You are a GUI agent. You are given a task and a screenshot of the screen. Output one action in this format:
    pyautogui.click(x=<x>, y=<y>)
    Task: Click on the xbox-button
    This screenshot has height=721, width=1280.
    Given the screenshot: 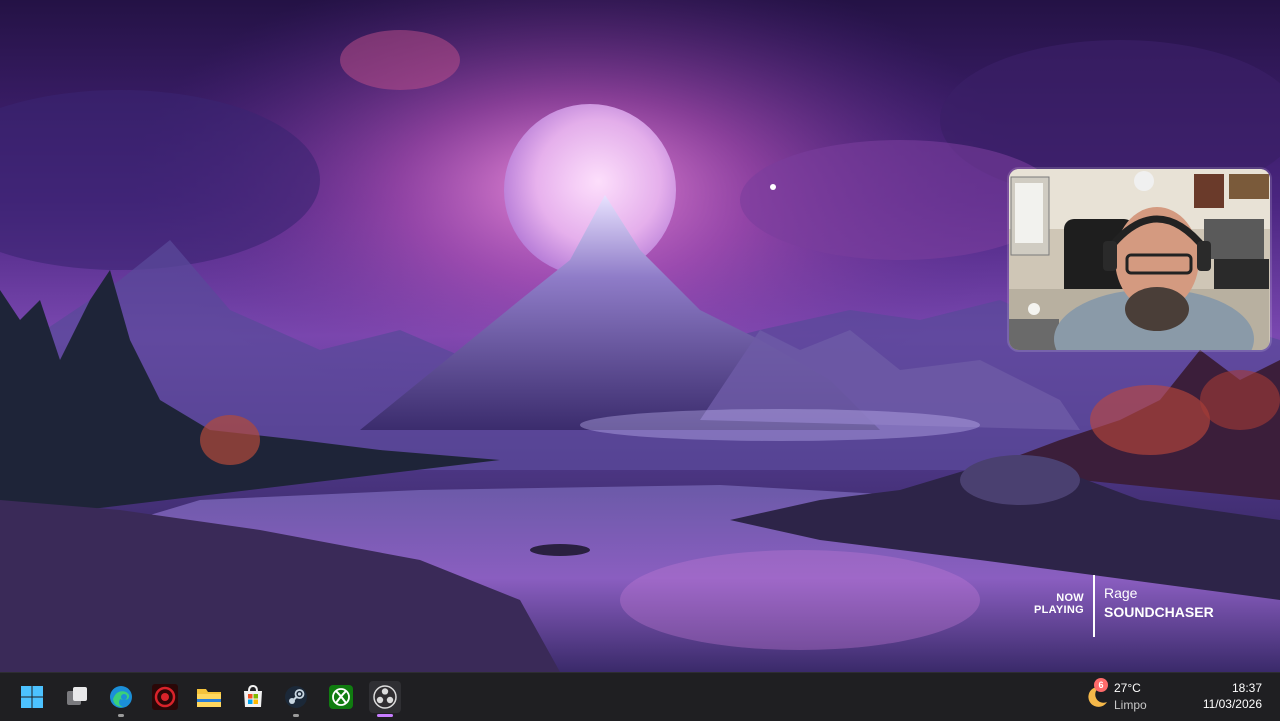 What is the action you would take?
    pyautogui.click(x=341, y=697)
    